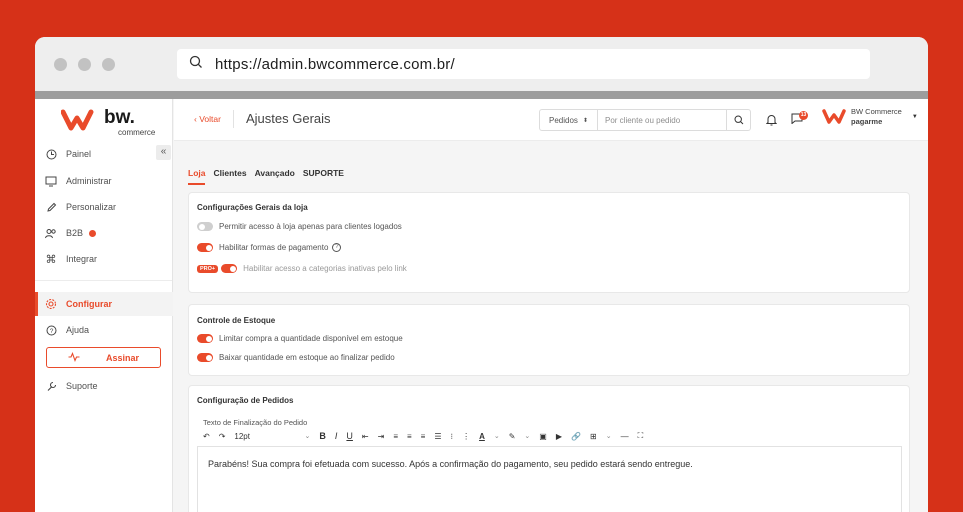 The width and height of the screenshot is (963, 512). I want to click on assinar-button: Assinar, so click(103, 357).